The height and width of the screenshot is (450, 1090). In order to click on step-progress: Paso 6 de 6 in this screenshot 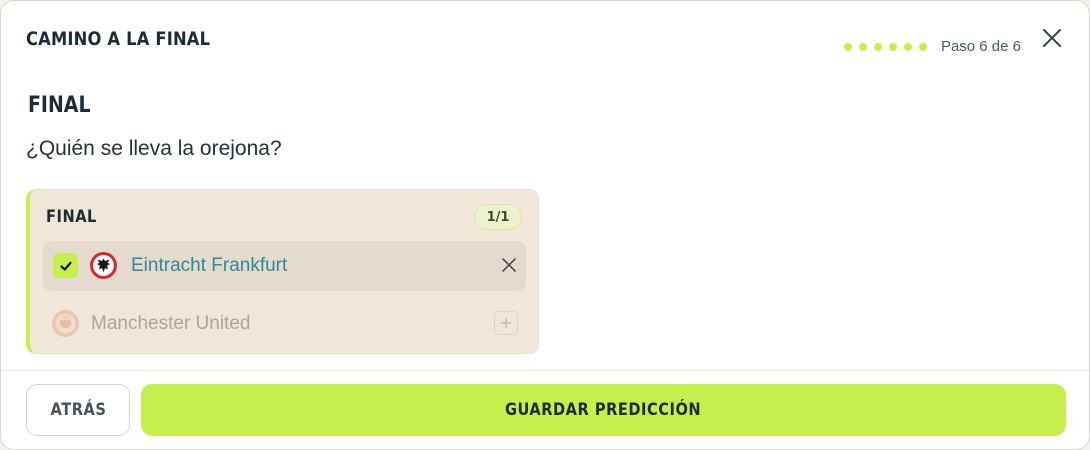, I will do `click(932, 46)`.